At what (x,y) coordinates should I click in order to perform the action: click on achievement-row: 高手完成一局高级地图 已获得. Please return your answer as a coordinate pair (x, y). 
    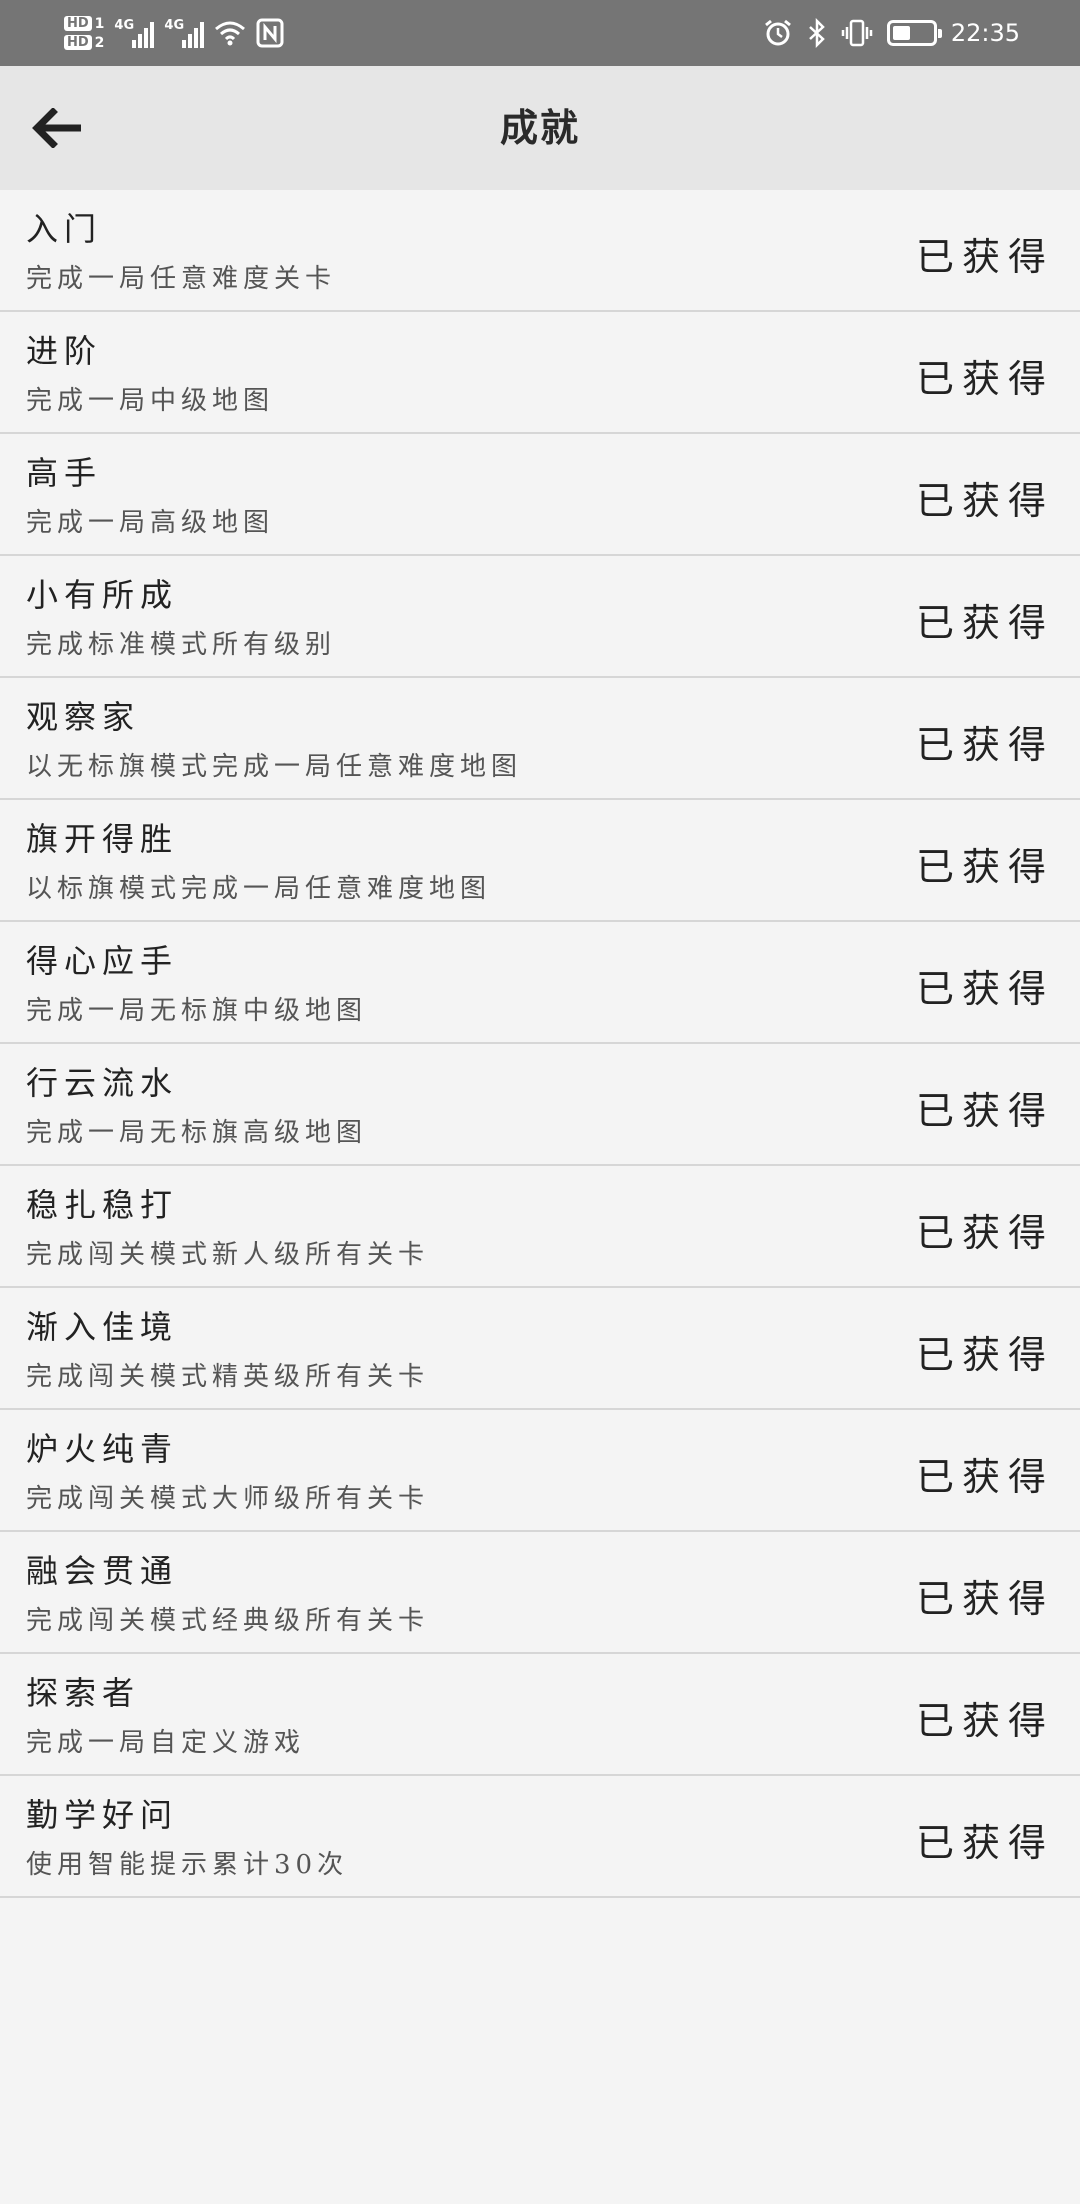
    Looking at the image, I should click on (540, 495).